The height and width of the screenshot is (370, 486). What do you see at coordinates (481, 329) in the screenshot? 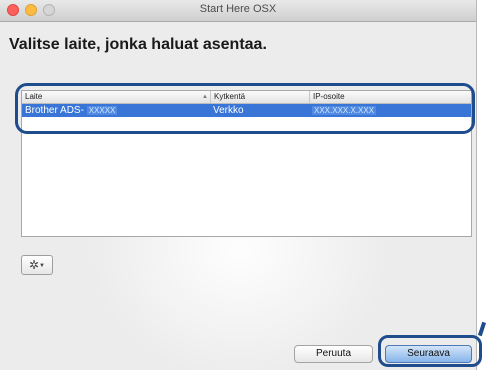
I see `callout-arrow` at bounding box center [481, 329].